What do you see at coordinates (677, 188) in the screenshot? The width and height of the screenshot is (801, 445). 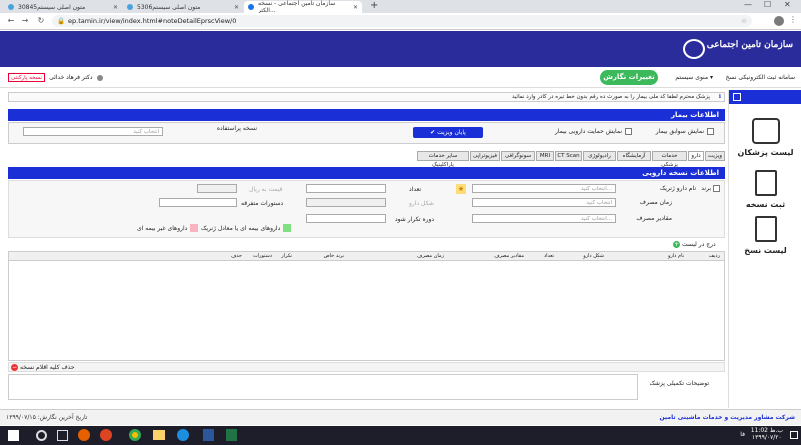 I see `generic-name-label: نام دارو ژنریک` at bounding box center [677, 188].